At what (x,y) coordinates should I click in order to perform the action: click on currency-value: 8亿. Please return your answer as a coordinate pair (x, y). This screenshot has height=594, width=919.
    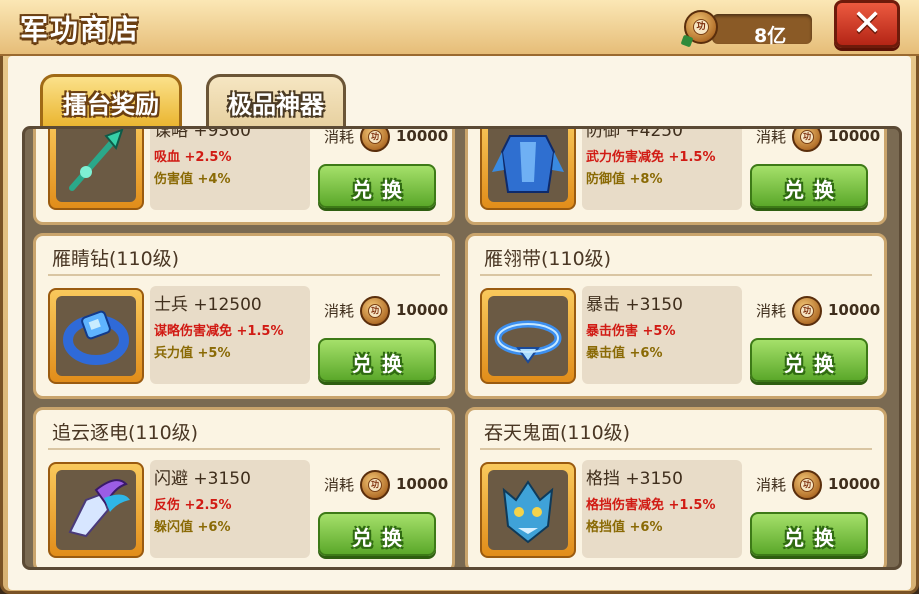
    Looking at the image, I should click on (770, 36).